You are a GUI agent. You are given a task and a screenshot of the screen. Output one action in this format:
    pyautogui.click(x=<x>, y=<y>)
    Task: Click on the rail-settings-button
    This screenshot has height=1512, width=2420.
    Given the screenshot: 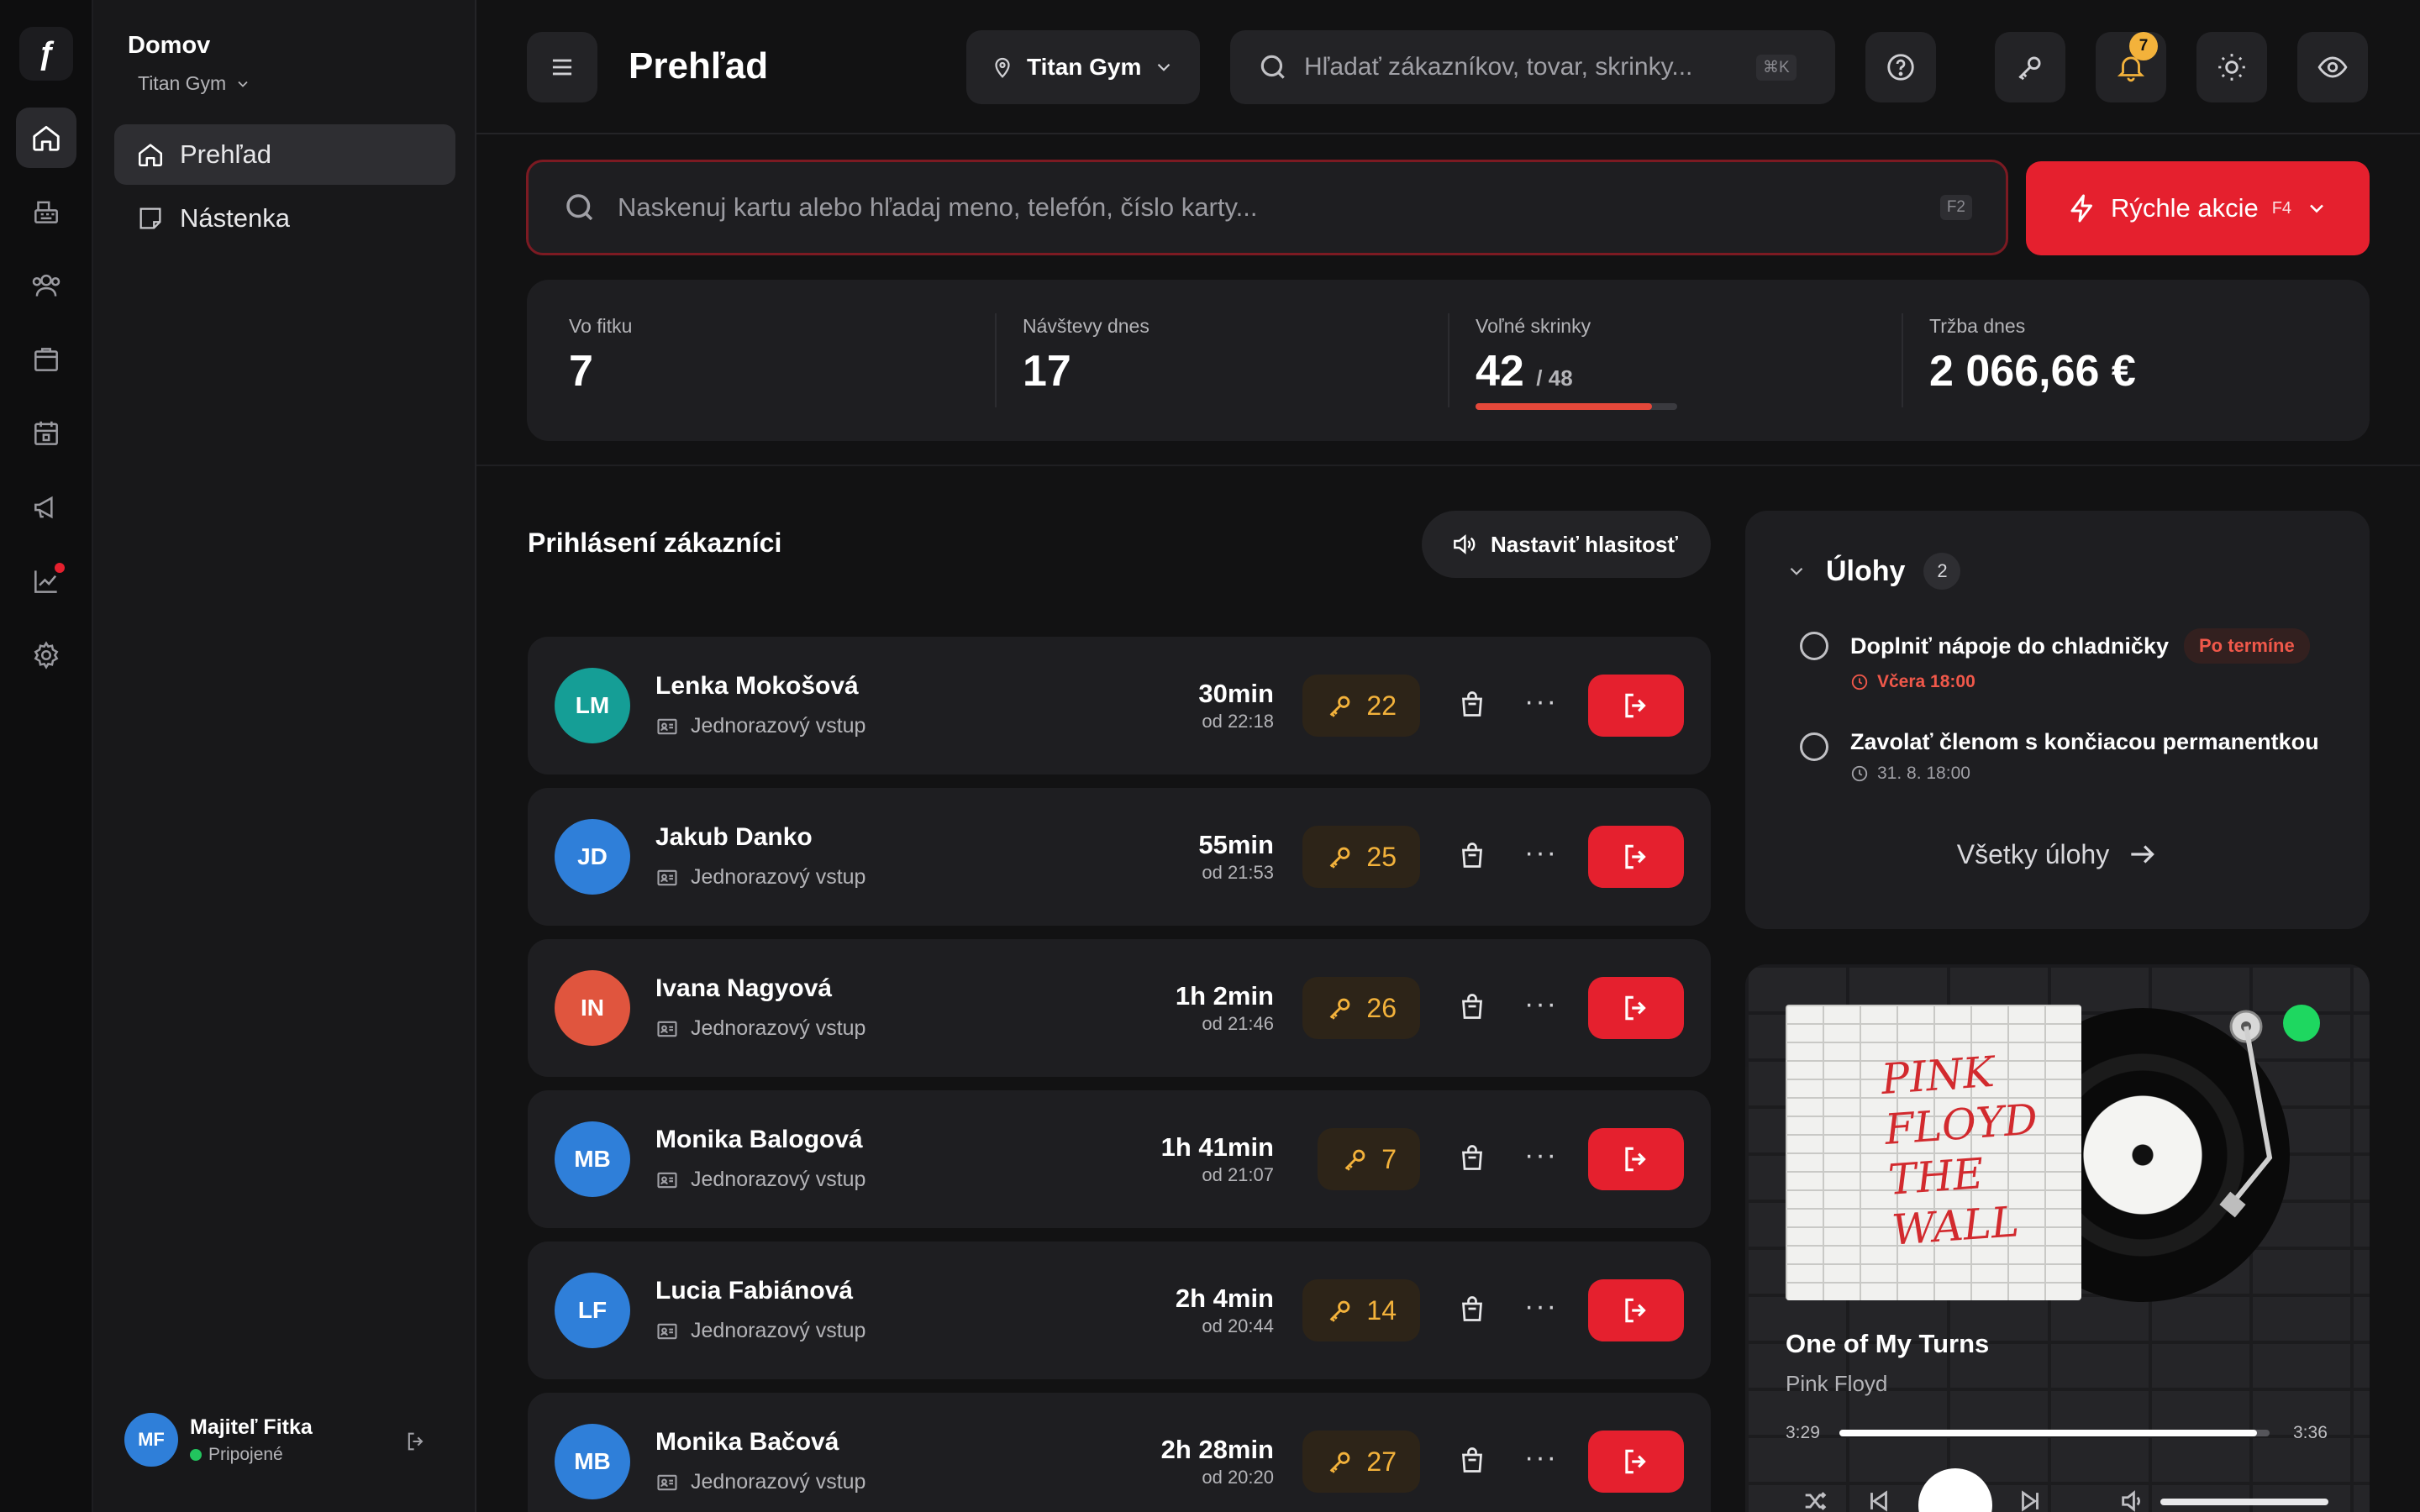 What is the action you would take?
    pyautogui.click(x=46, y=655)
    